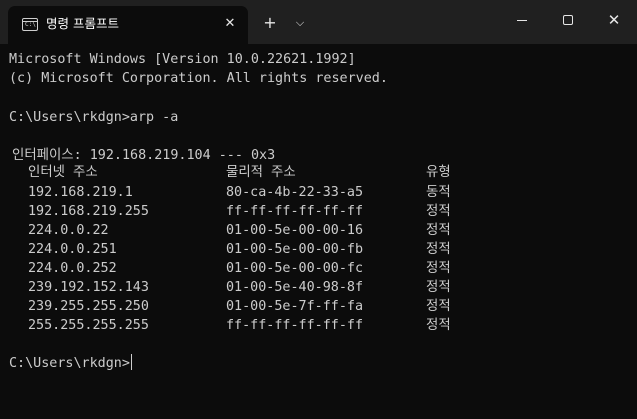  Describe the element at coordinates (63, 172) in the screenshot. I see `column-header-ip: 인터넷 주소` at that location.